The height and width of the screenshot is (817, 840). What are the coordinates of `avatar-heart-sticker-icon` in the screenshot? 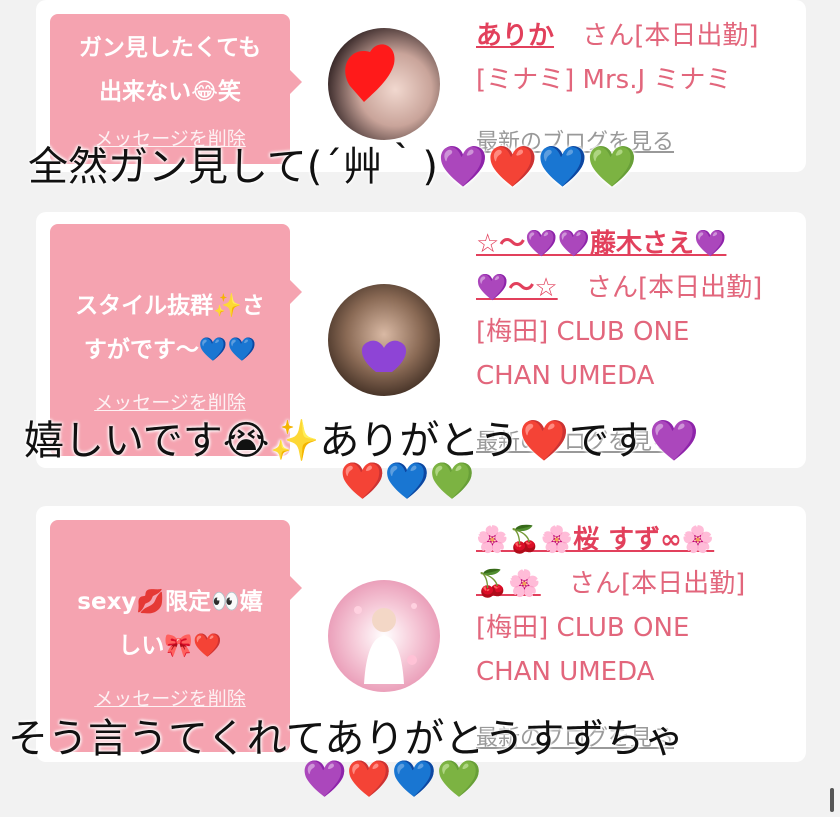 It's located at (370, 73).